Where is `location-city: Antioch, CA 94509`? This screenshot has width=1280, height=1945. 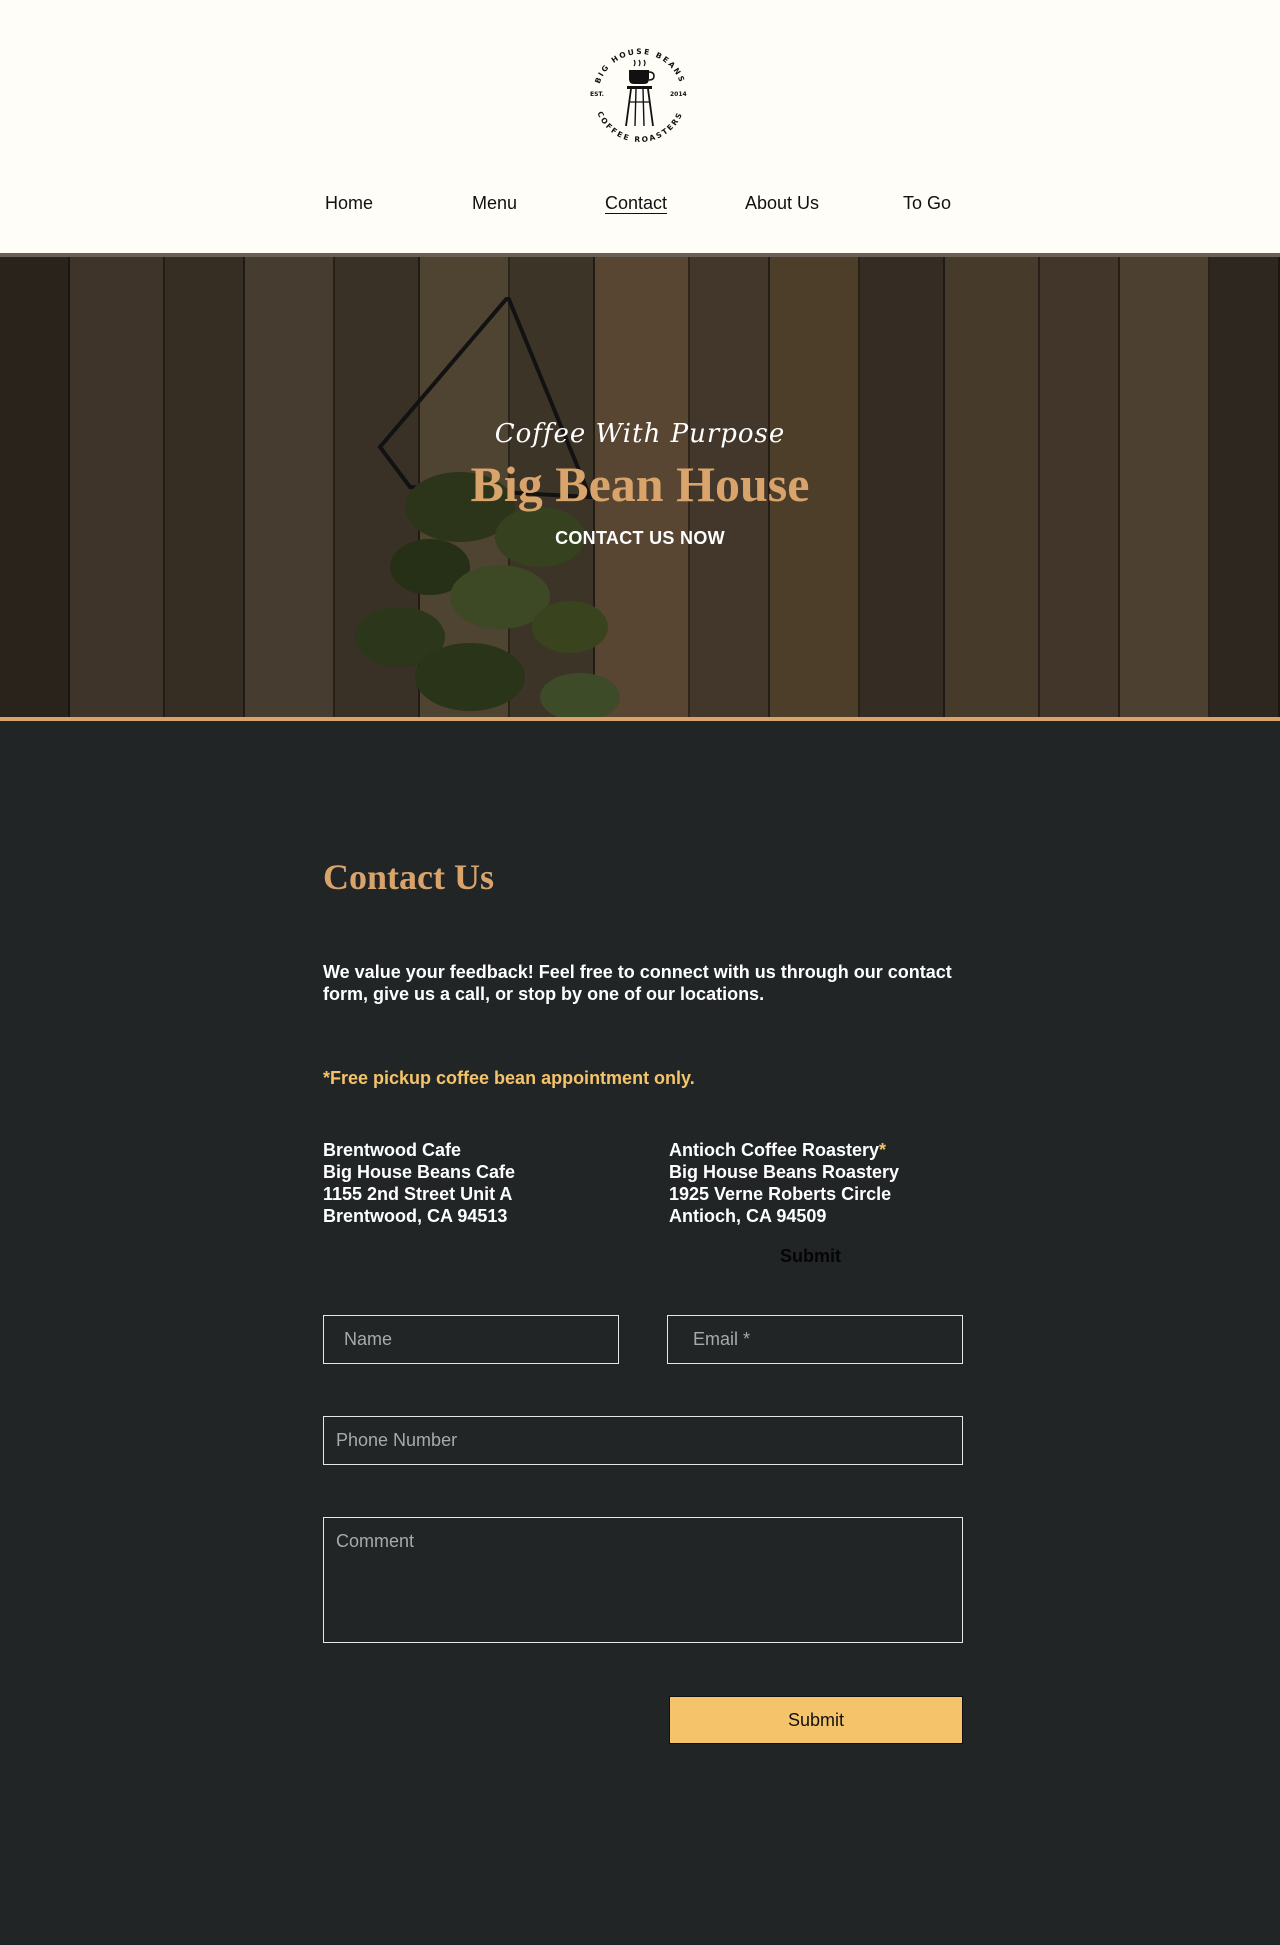 location-city: Antioch, CA 94509 is located at coordinates (748, 1216).